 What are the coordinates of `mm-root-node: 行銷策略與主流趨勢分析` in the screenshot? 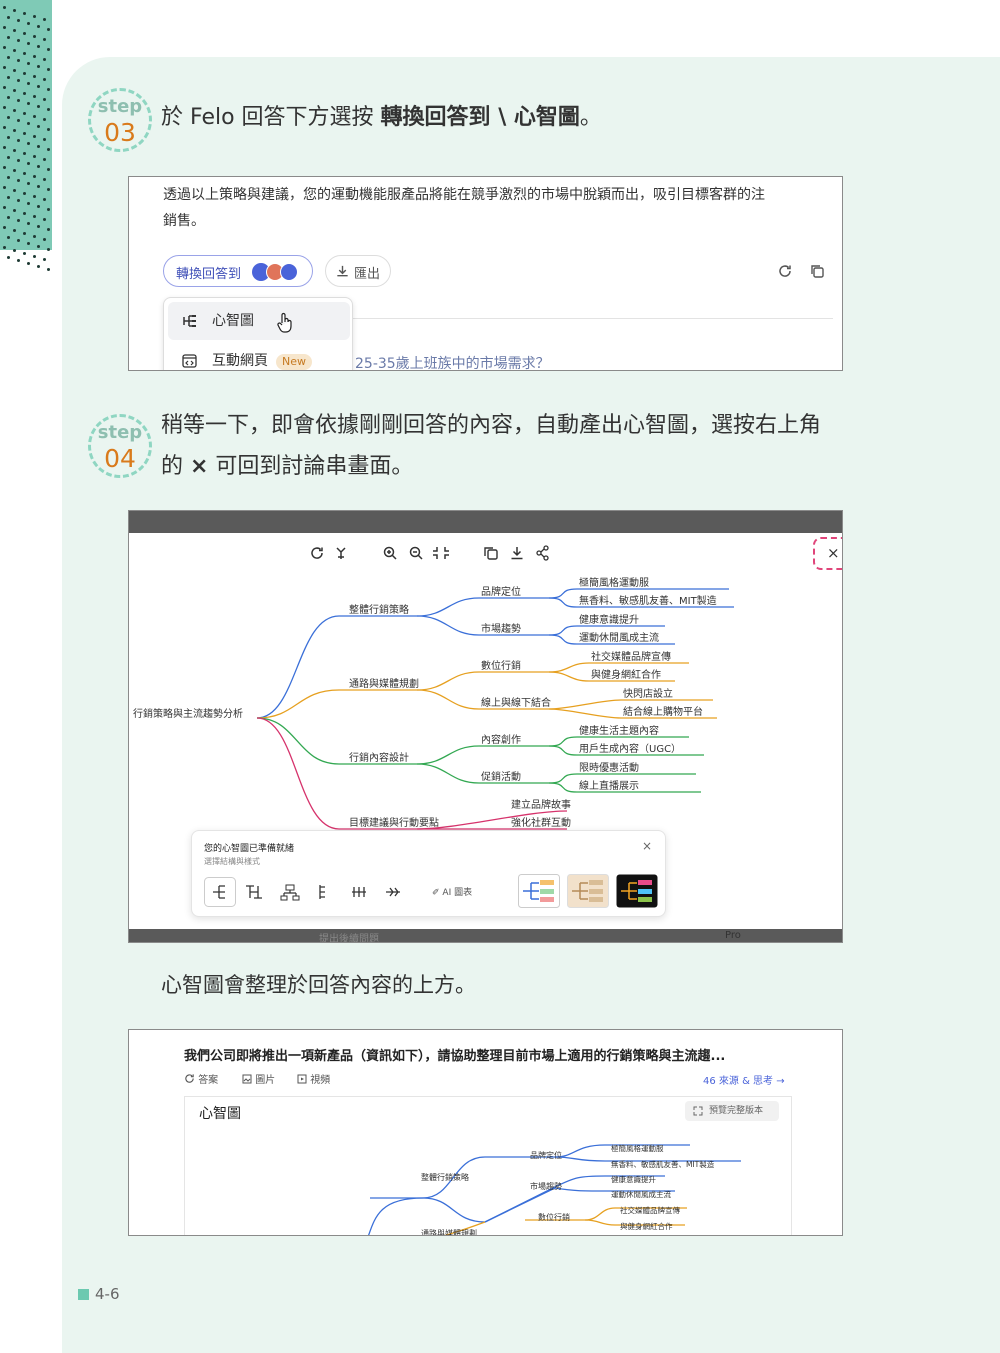 It's located at (188, 714).